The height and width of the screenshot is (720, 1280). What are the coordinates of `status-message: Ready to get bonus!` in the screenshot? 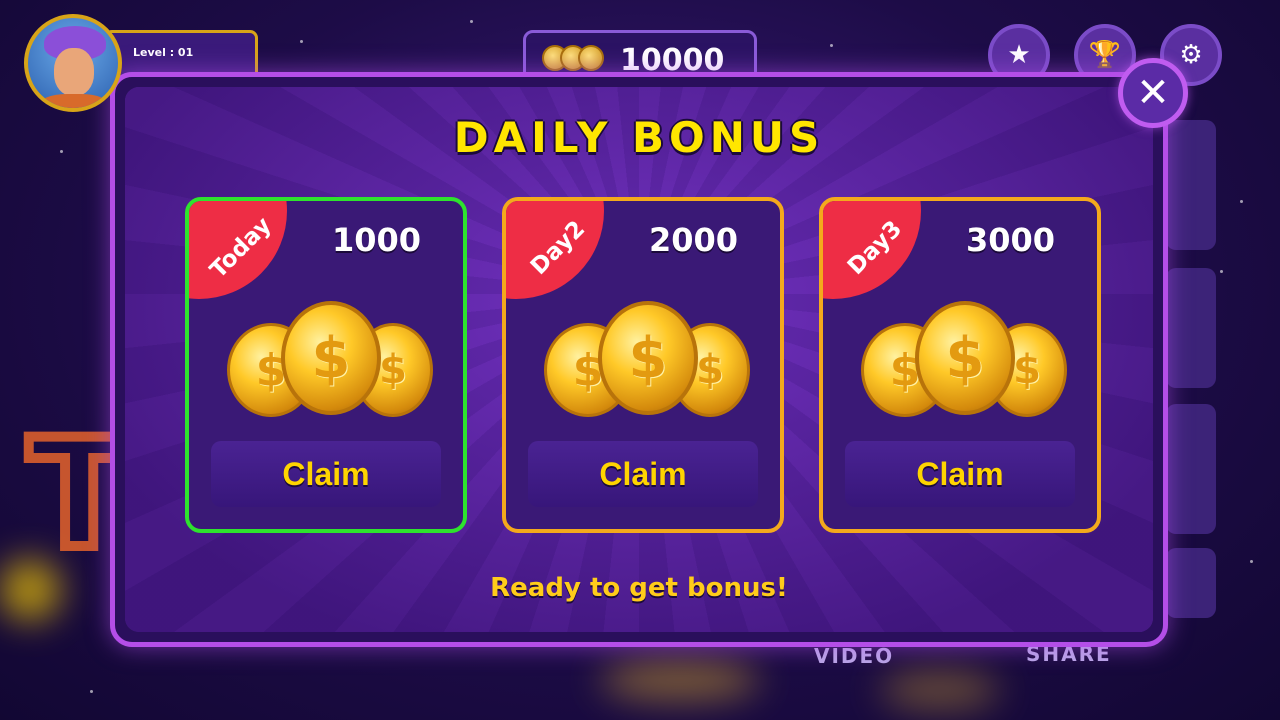 It's located at (639, 588).